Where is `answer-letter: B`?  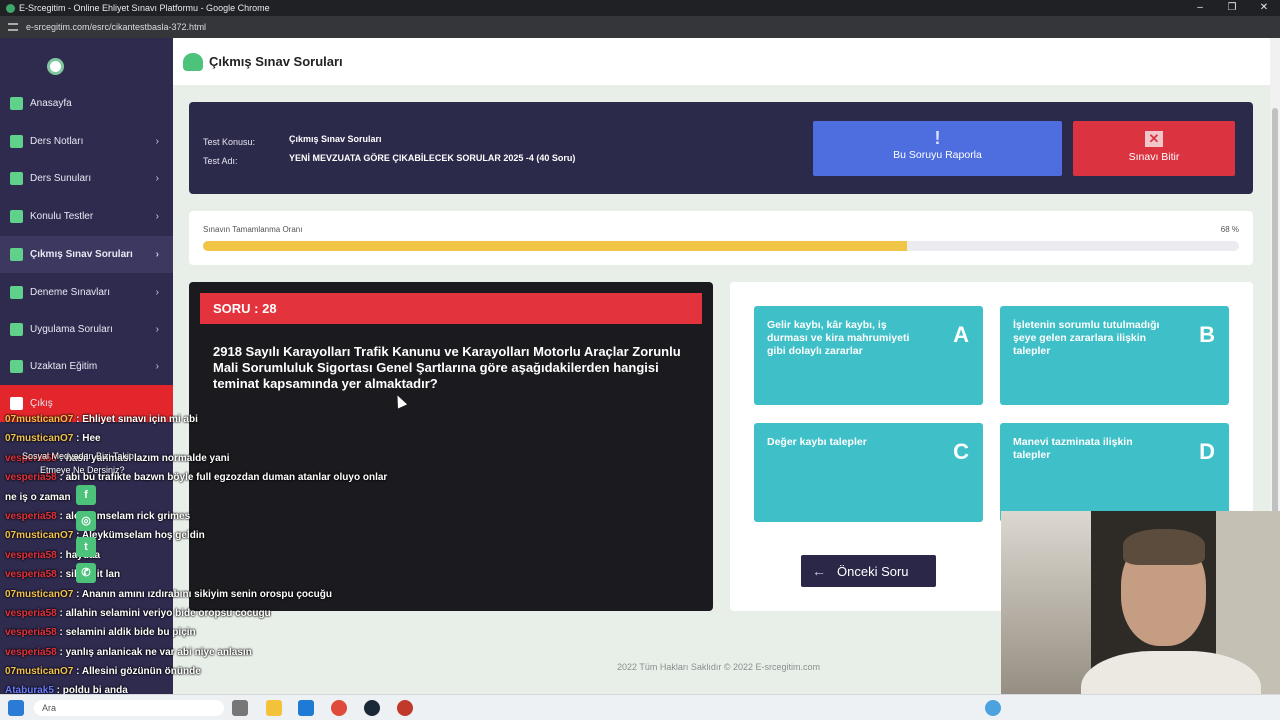 answer-letter: B is located at coordinates (1207, 334).